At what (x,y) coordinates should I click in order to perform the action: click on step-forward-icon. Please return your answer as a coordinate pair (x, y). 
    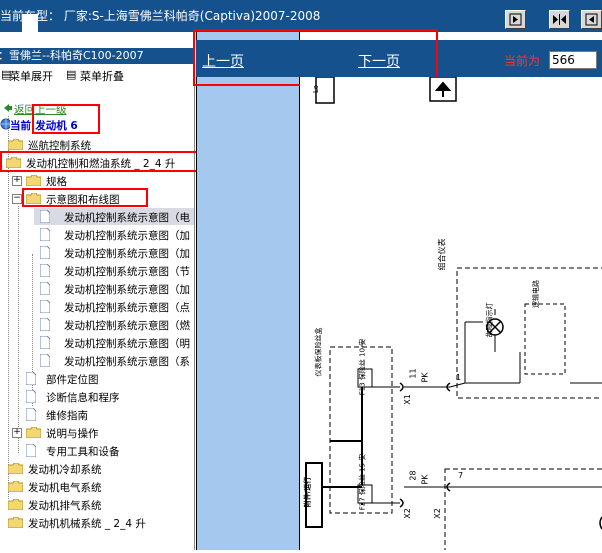
    Looking at the image, I should click on (515, 19).